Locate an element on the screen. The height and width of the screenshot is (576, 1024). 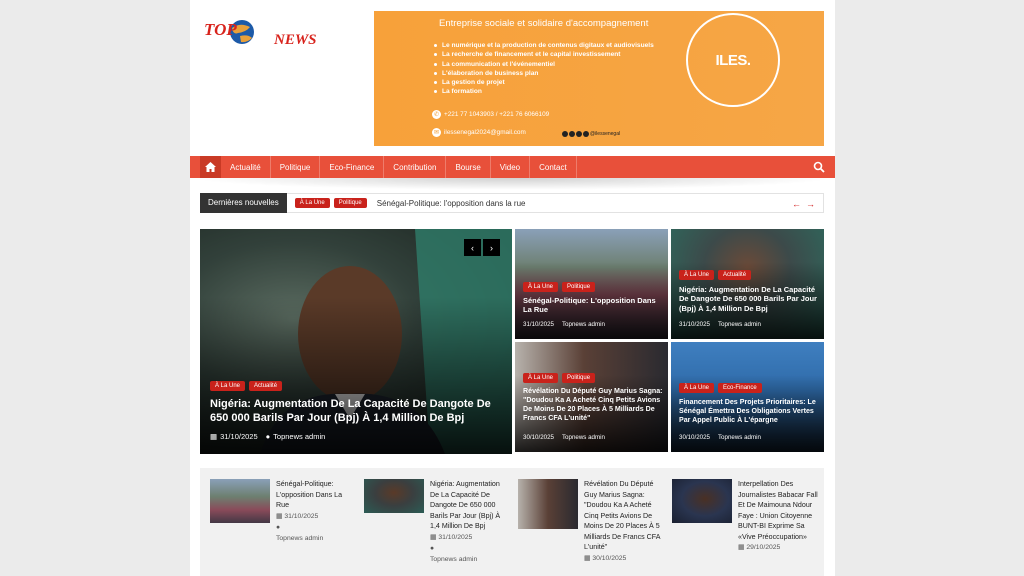
card-meta: 30/10/2025 Topnews admin is located at coordinates (564, 437).